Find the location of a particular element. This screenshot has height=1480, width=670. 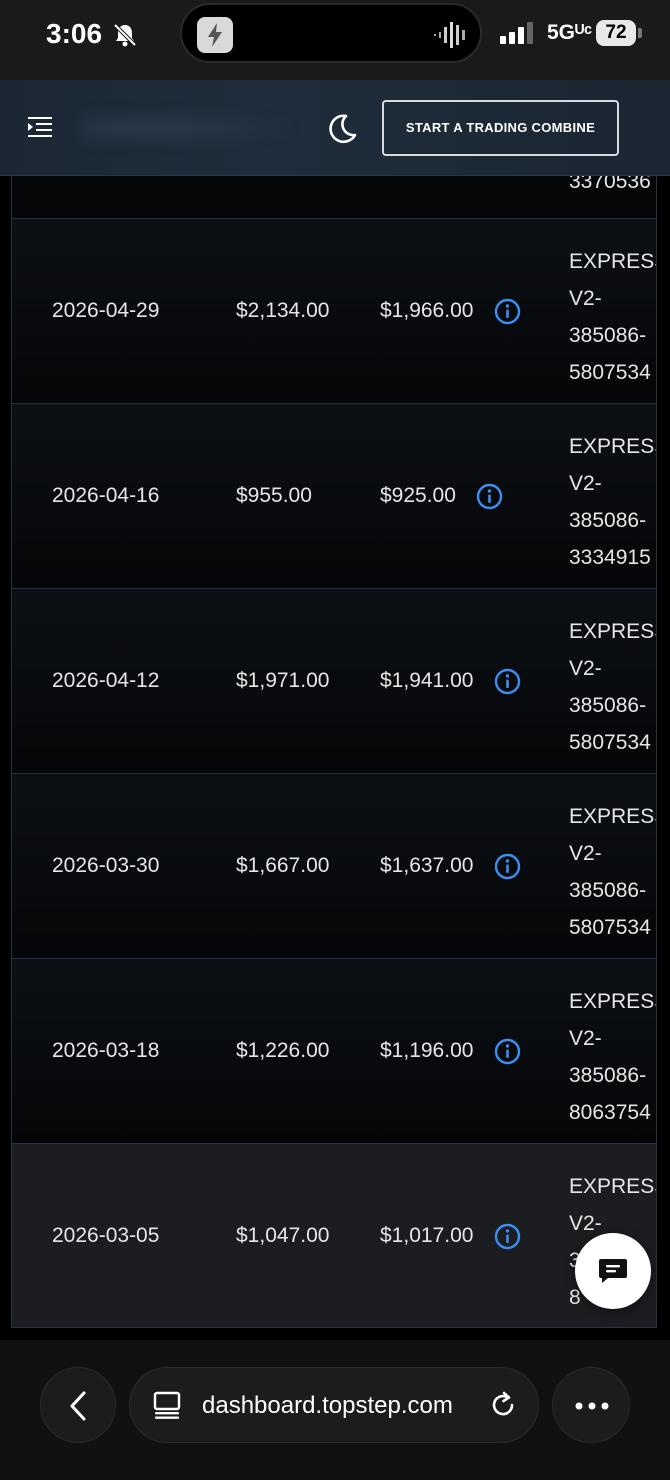

network-type: 5Gᵁᶜ is located at coordinates (570, 32).